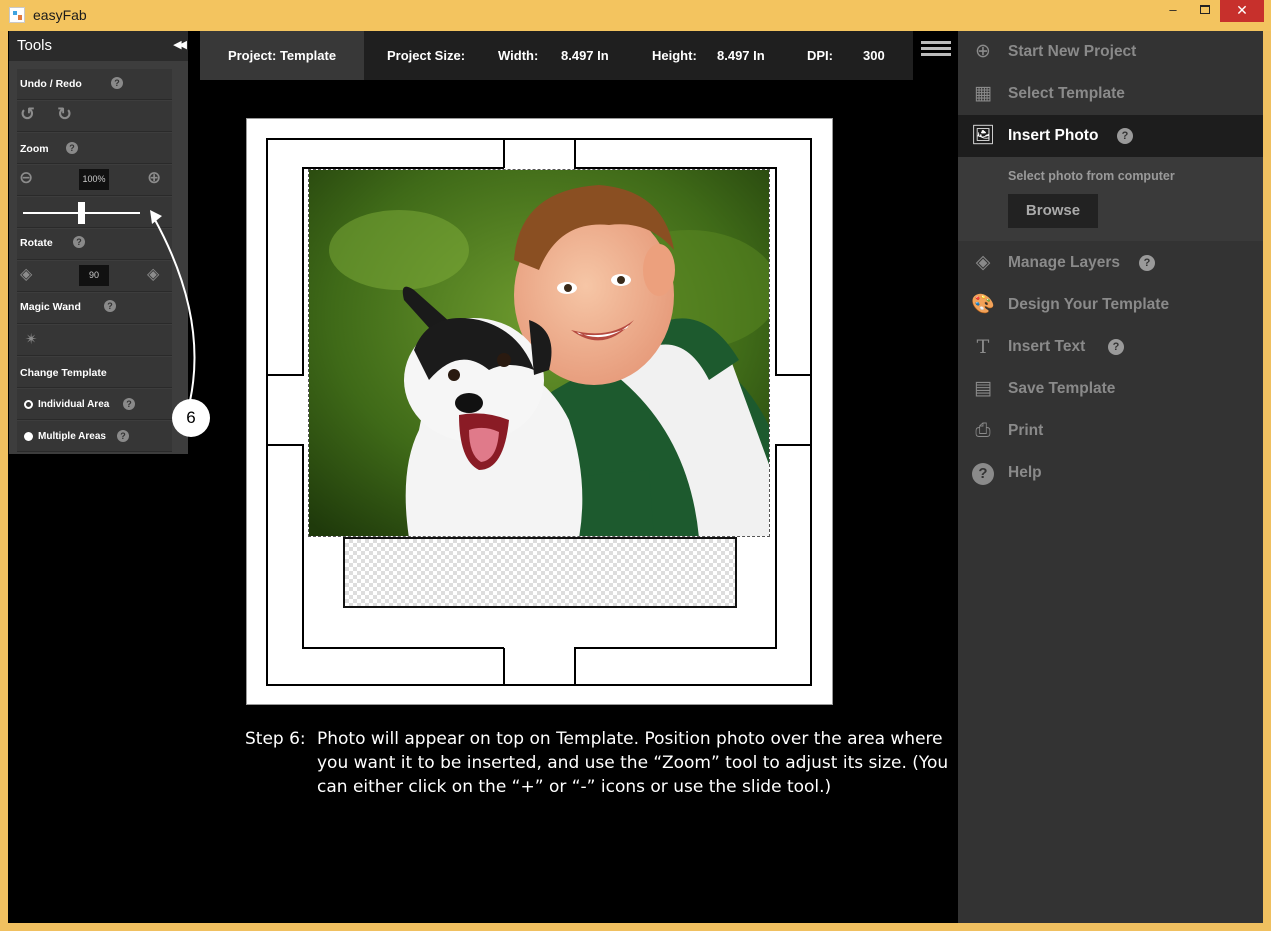  Describe the element at coordinates (35, 45) in the screenshot. I see `tools-title: Tools` at that location.